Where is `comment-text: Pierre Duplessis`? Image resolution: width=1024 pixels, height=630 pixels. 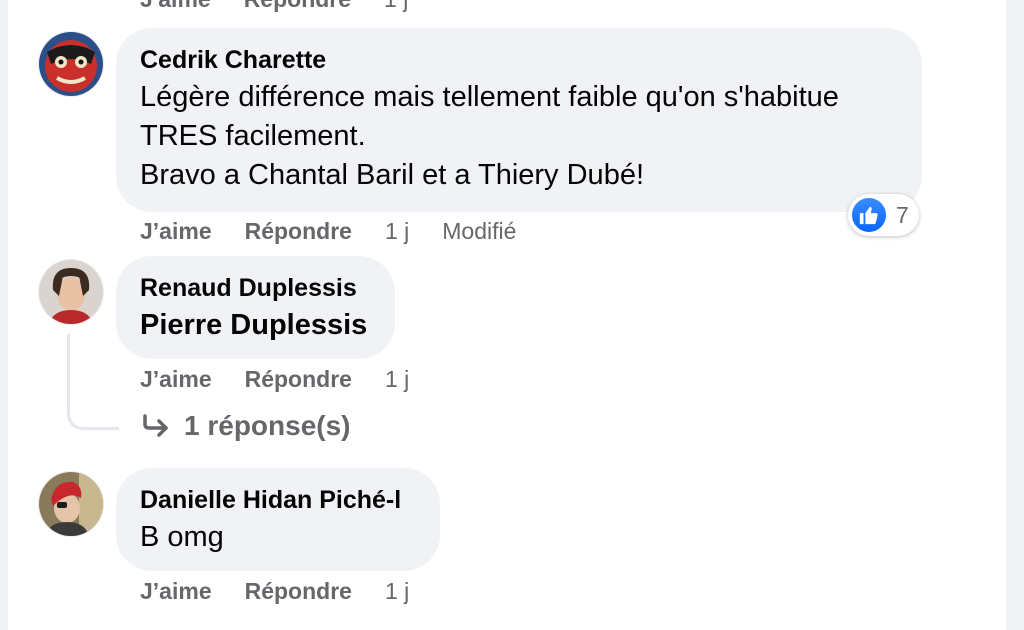 comment-text: Pierre Duplessis is located at coordinates (254, 325).